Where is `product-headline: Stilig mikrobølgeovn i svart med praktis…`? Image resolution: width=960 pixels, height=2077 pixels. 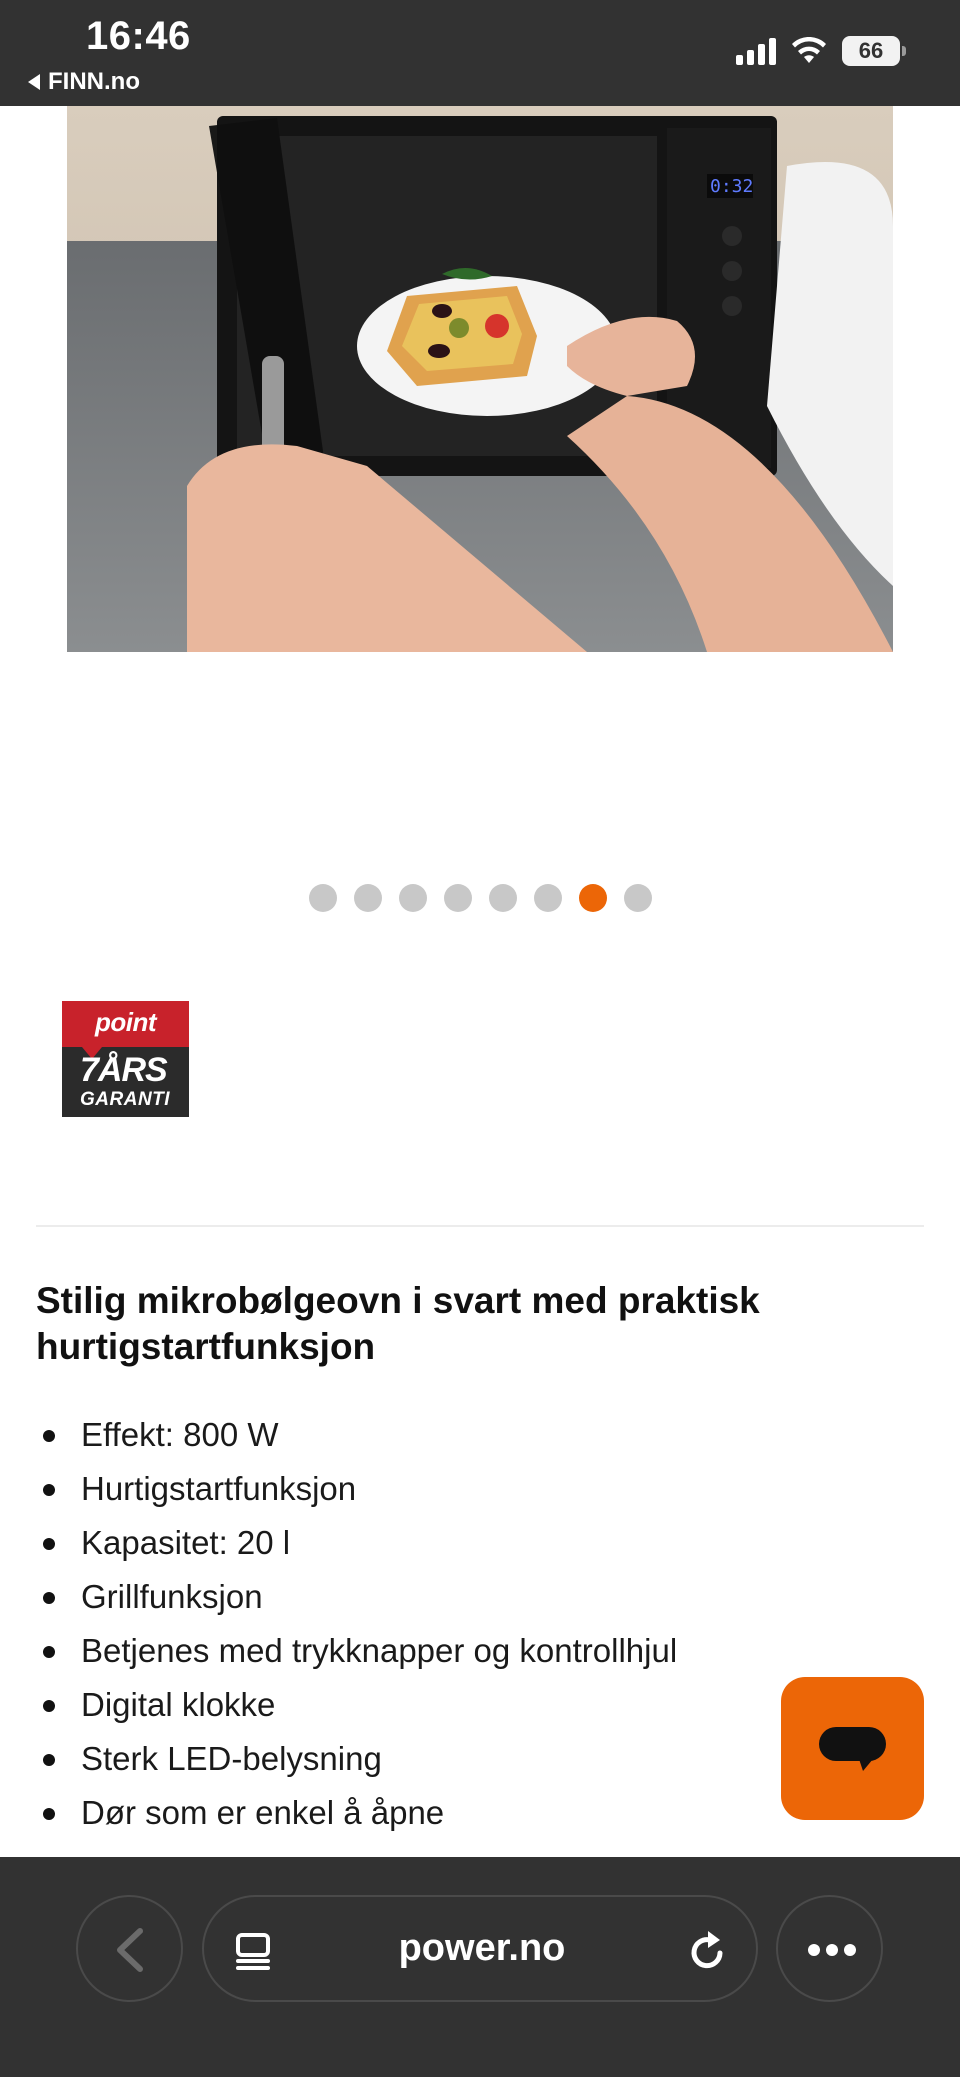
product-headline: Stilig mikrobølgeovn i svart med praktis… is located at coordinates (398, 1323).